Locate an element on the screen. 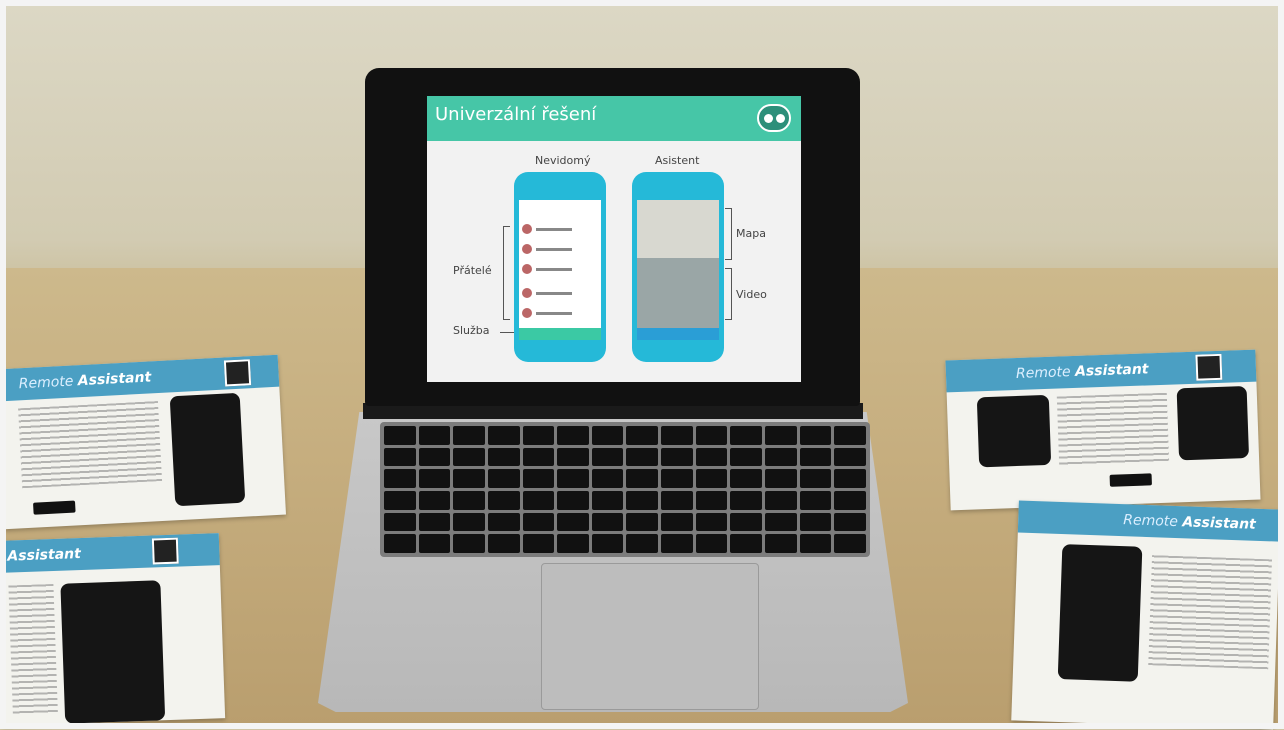 The width and height of the screenshot is (1284, 730). bracket-map is located at coordinates (728, 234).